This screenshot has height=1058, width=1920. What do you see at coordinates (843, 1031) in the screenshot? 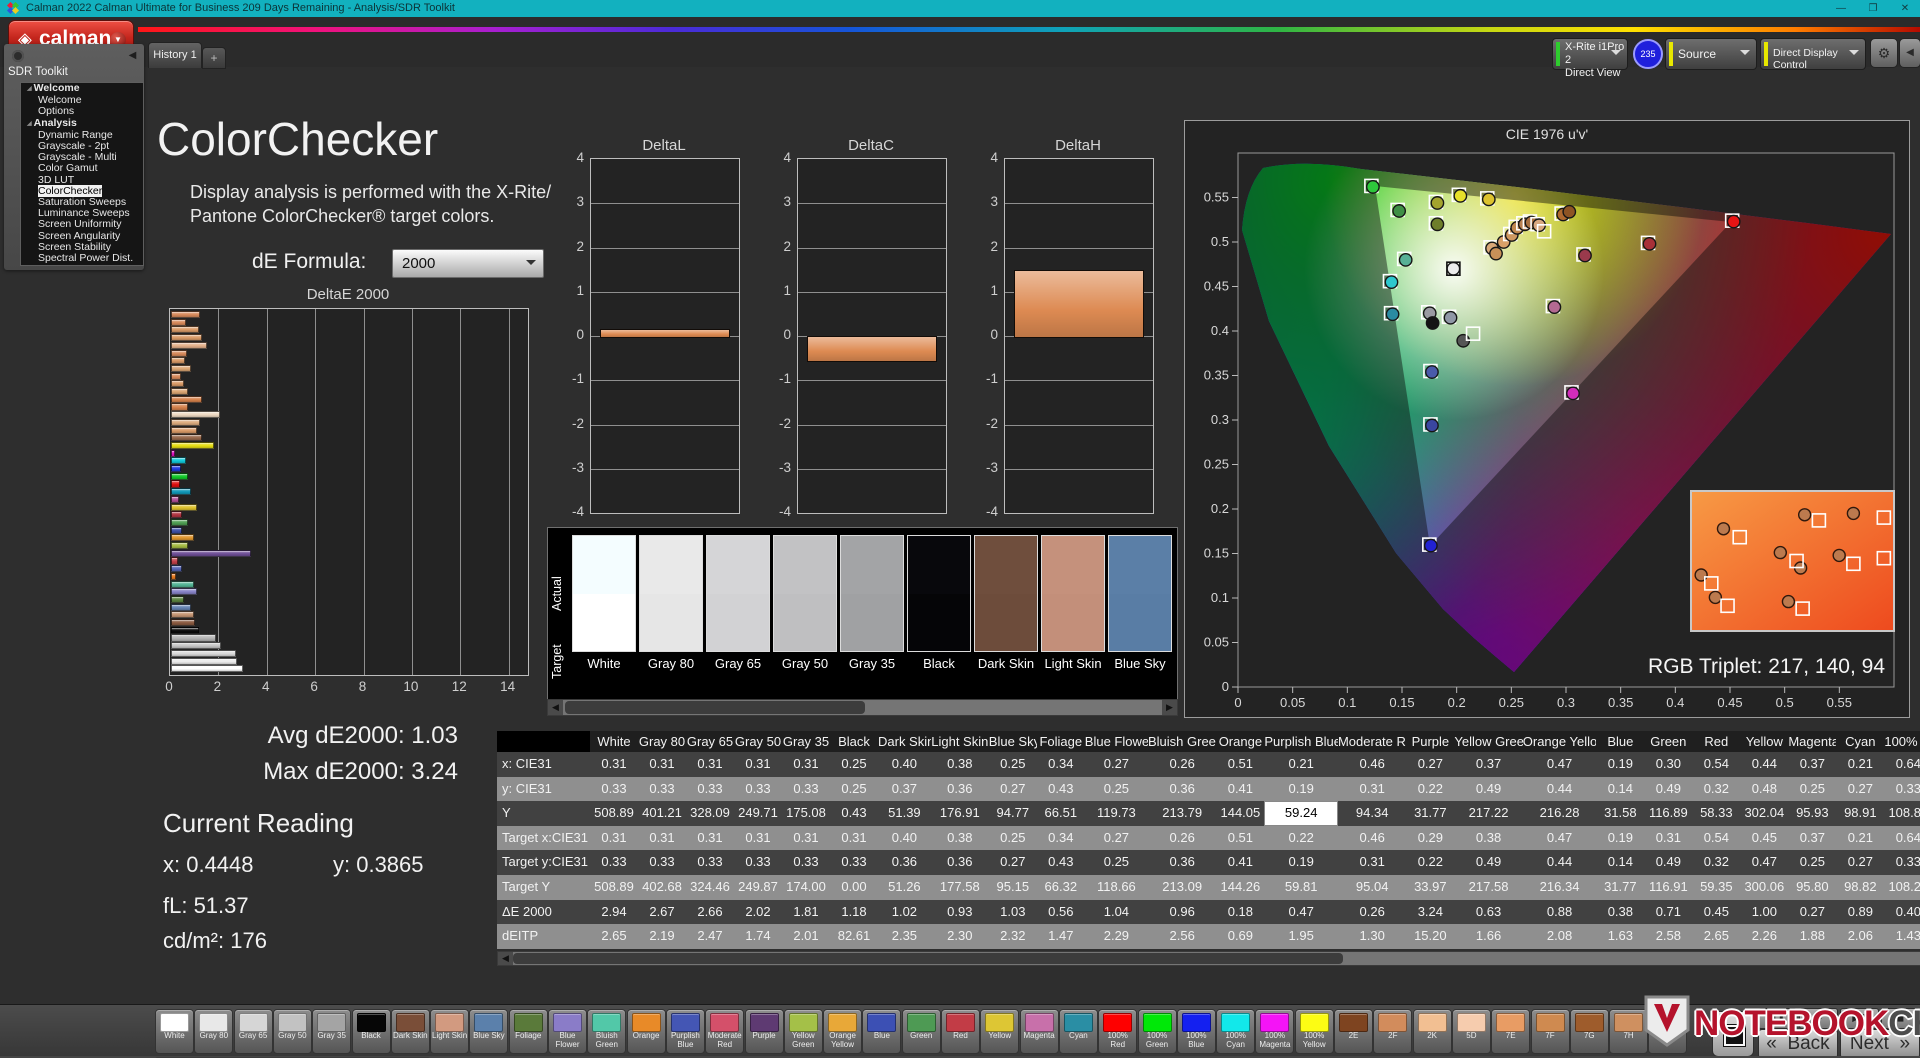
I see `patch-button-orange-yellow: Orange Yellow` at bounding box center [843, 1031].